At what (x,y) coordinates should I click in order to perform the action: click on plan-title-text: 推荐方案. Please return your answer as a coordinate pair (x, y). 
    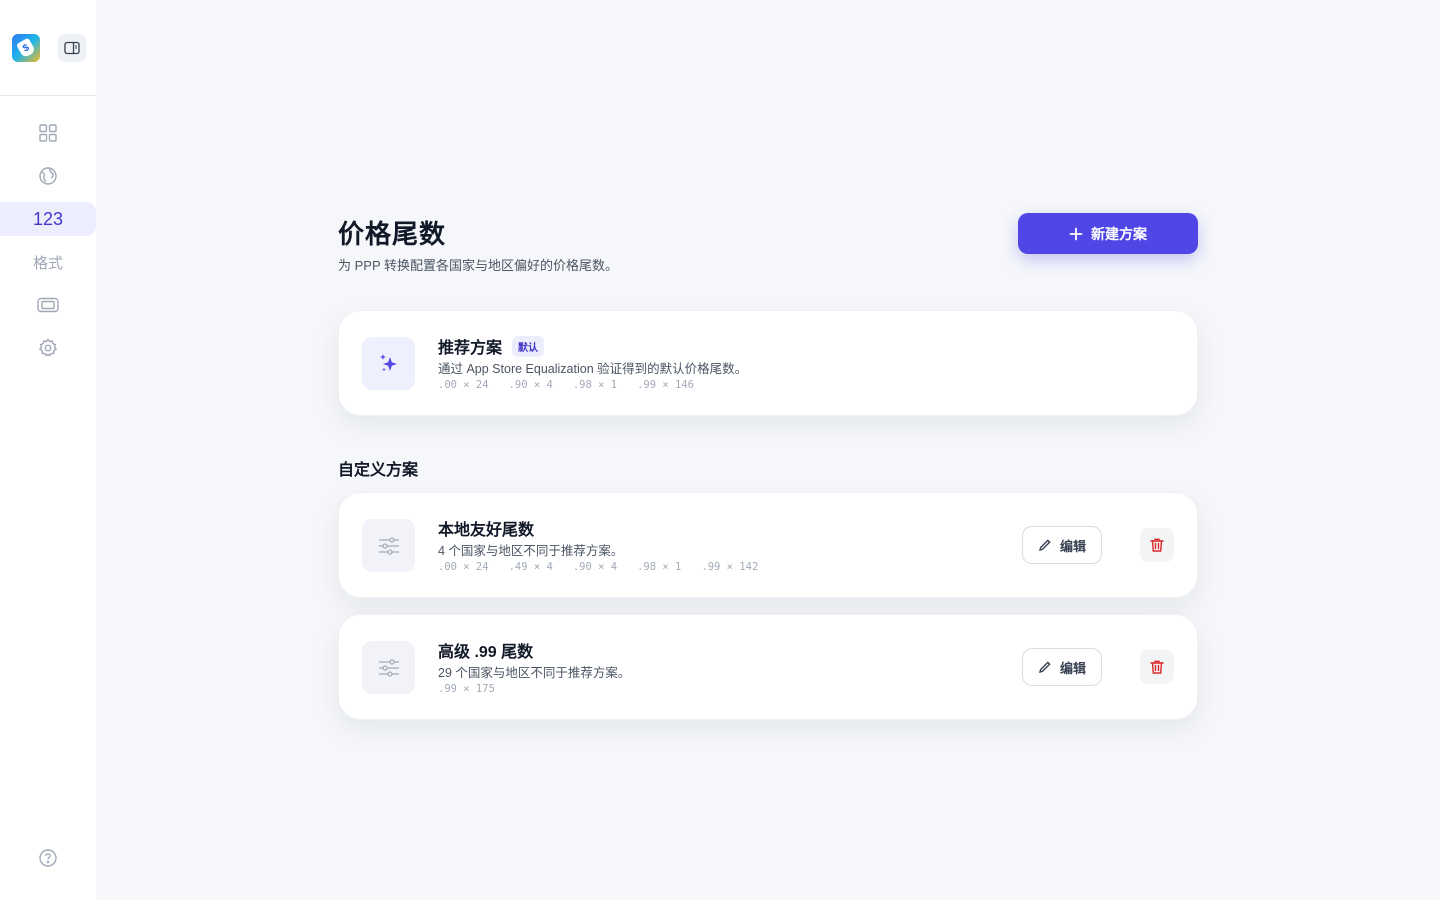
    Looking at the image, I should click on (470, 348).